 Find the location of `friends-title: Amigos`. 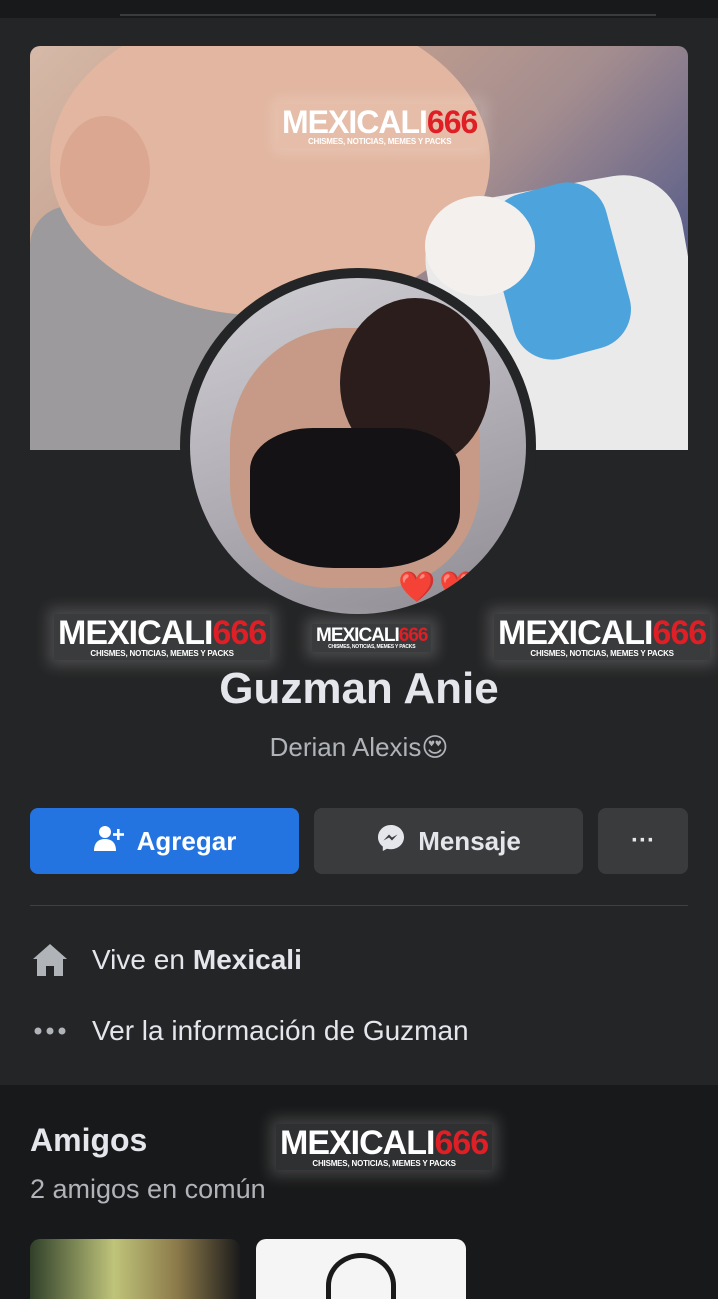

friends-title: Amigos is located at coordinates (89, 1140).